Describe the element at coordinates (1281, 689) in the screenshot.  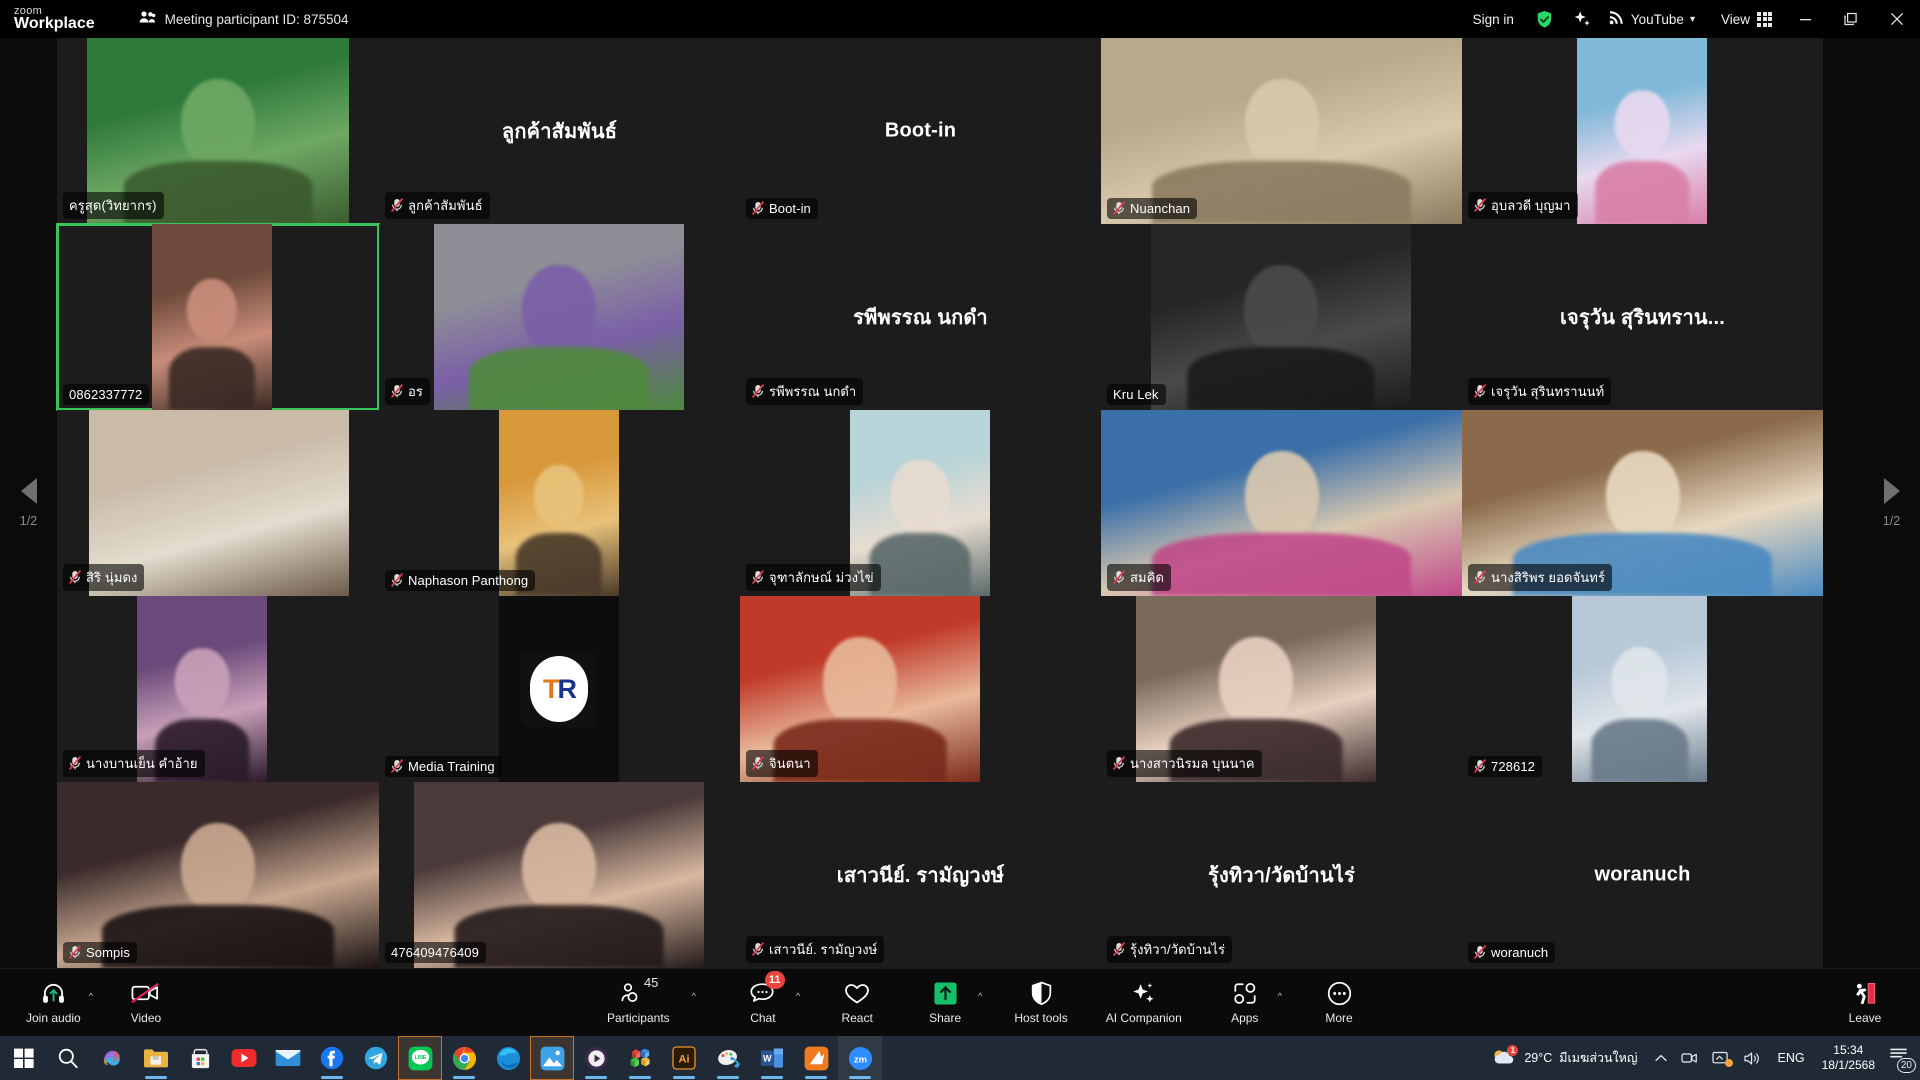
I see `participant-tile: นางสาวนิรมล บุนนาค` at that location.